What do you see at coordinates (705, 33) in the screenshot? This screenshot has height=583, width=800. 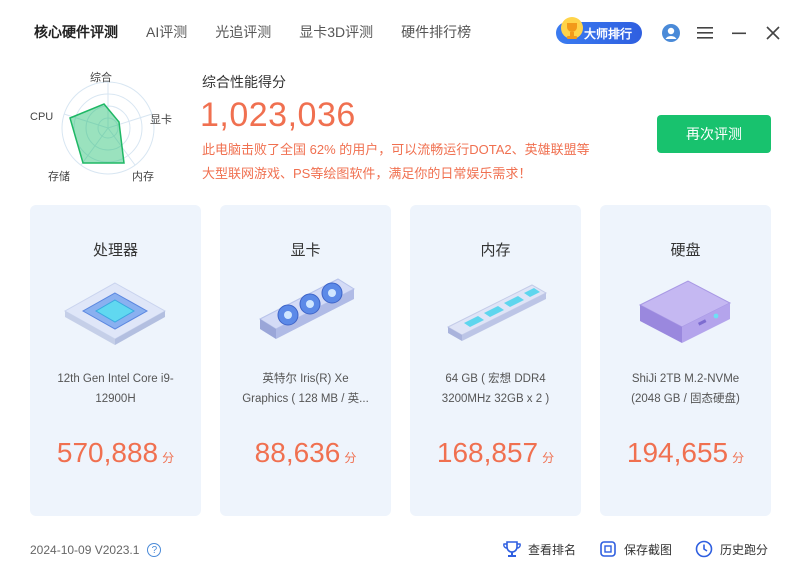 I see `menu-icon` at bounding box center [705, 33].